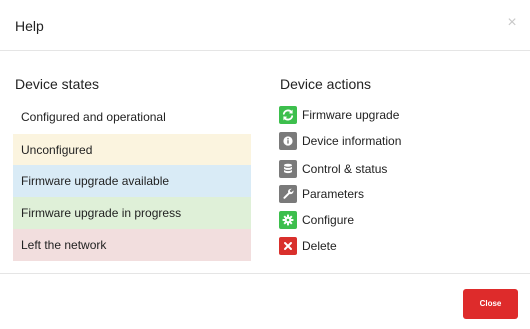  I want to click on action-label: Device information, so click(352, 141).